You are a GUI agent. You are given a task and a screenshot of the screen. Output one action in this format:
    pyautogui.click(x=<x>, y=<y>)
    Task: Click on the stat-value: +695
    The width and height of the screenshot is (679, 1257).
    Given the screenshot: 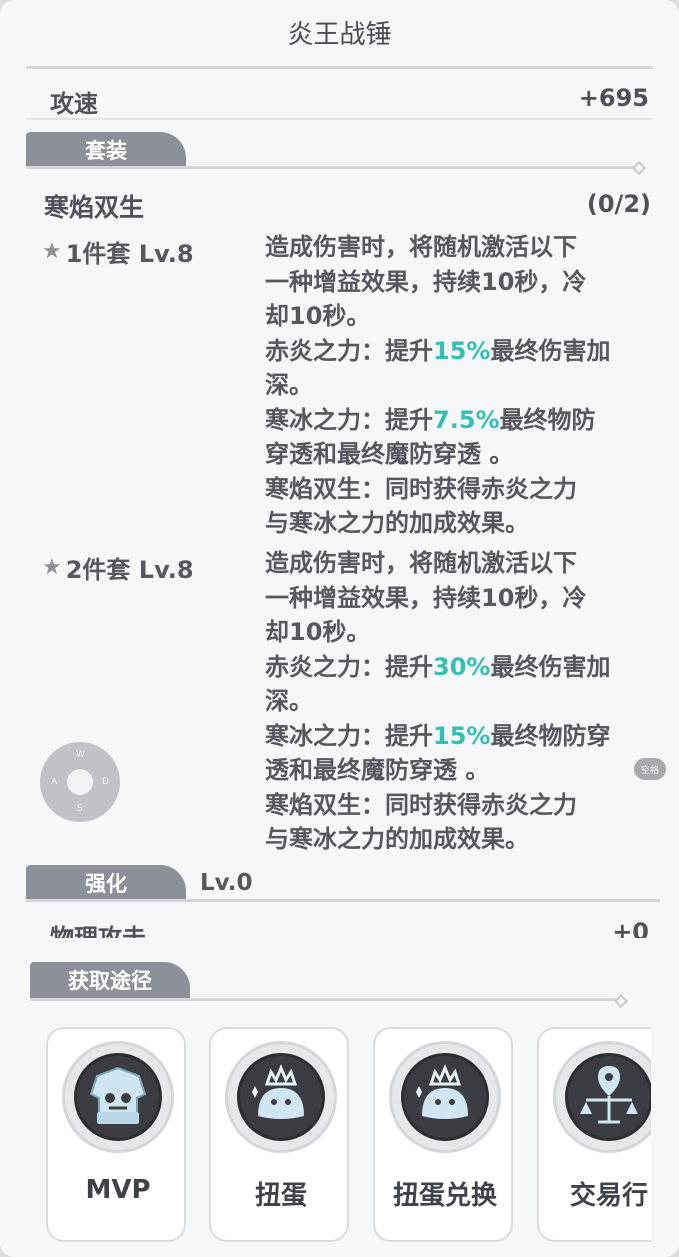 What is the action you would take?
    pyautogui.click(x=613, y=98)
    